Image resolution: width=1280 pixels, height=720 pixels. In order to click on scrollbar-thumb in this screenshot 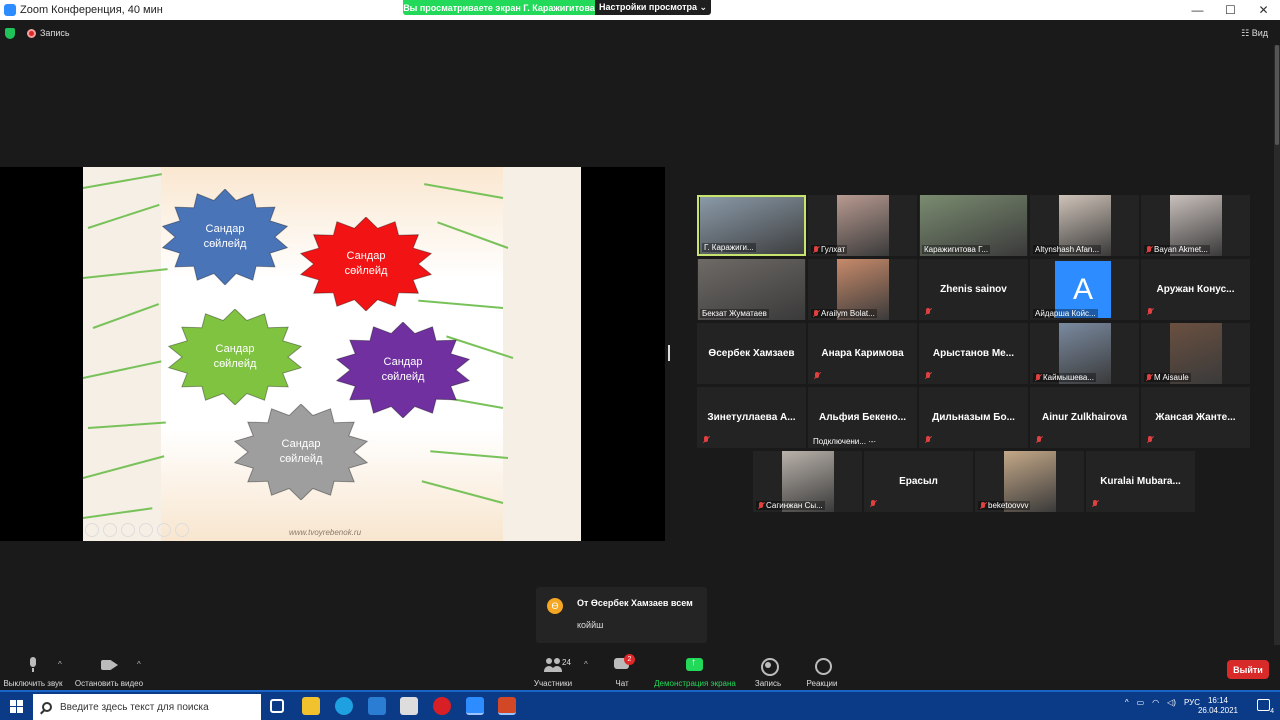, I will do `click(1277, 95)`.